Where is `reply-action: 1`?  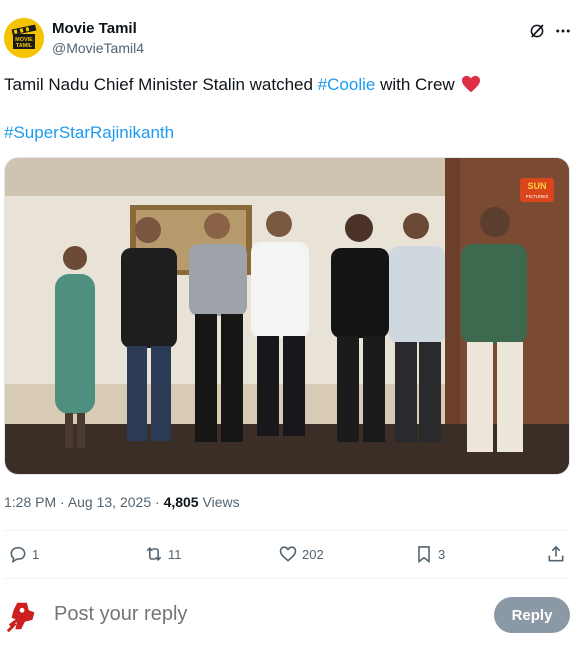 reply-action: 1 is located at coordinates (23, 554).